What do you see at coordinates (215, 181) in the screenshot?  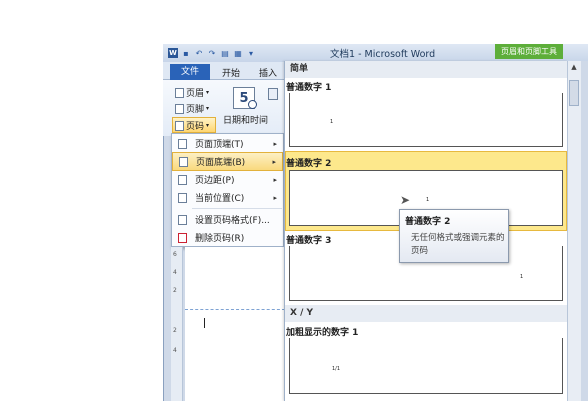 I see `menu-item-label: 页边距(P)` at bounding box center [215, 181].